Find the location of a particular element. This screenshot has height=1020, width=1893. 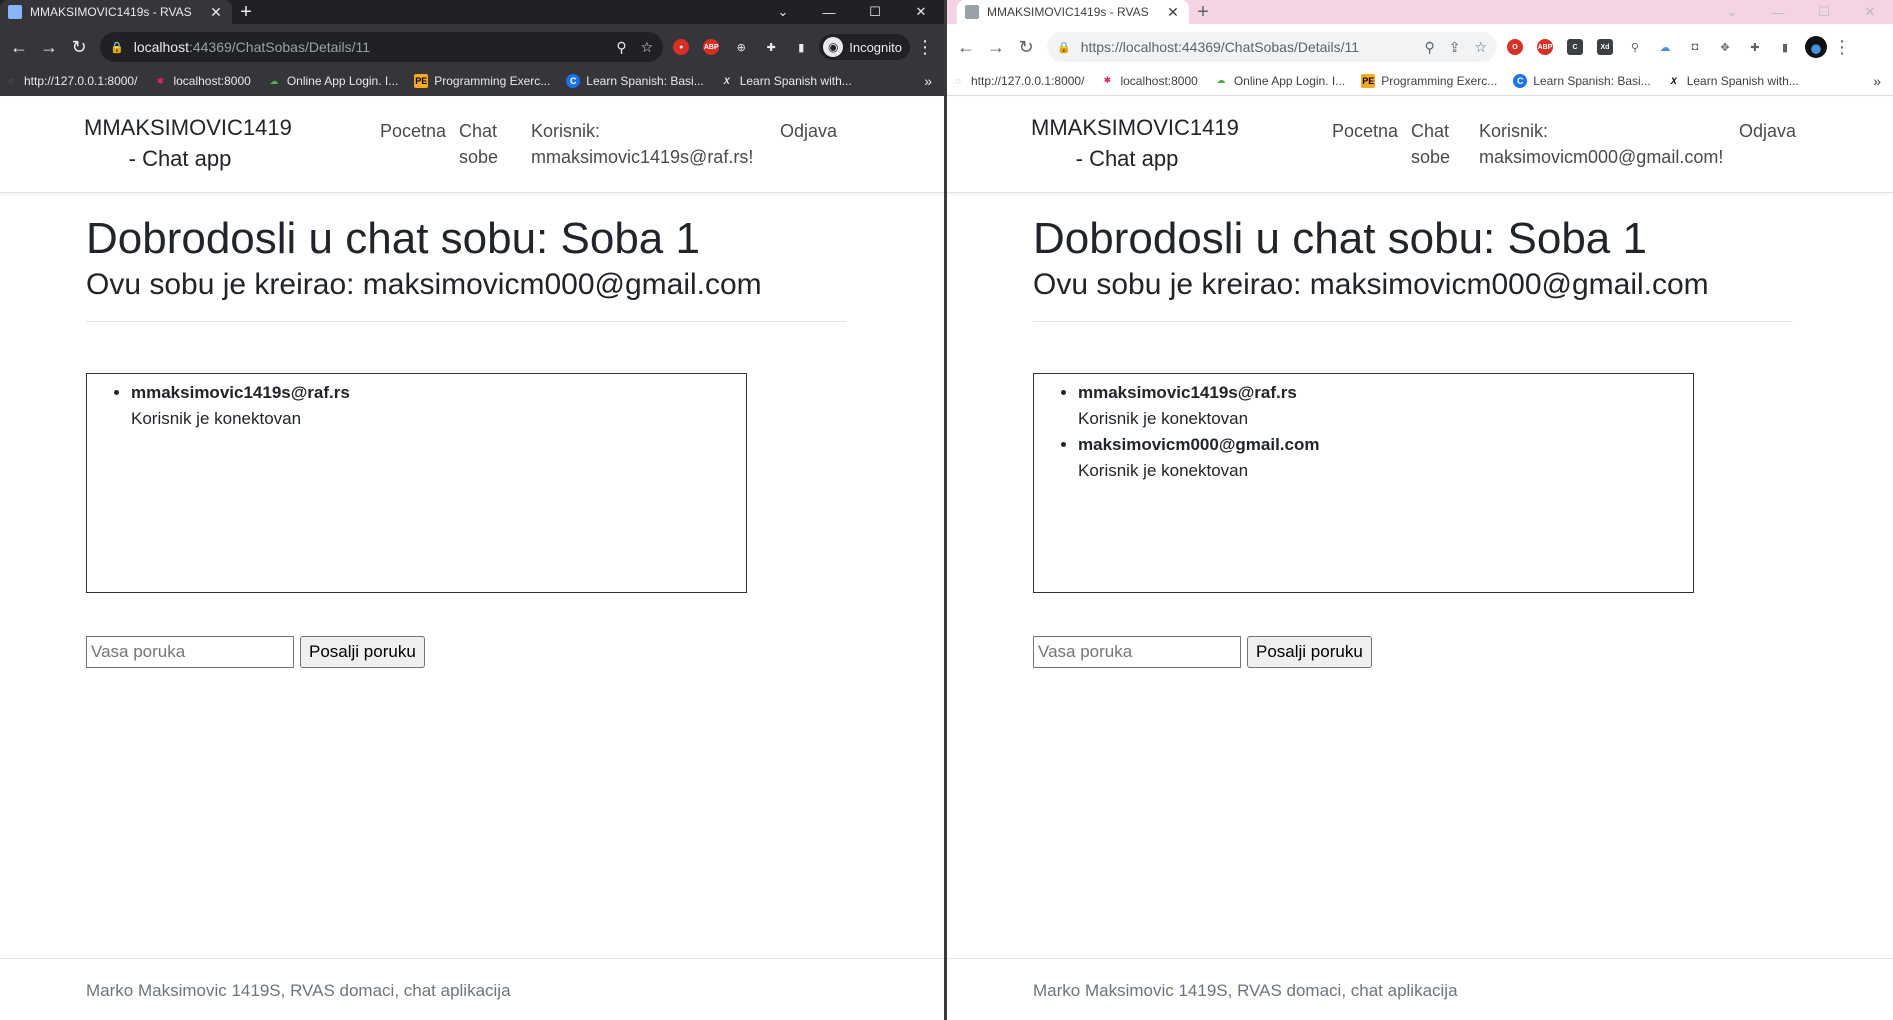

move-icon: ✥ is located at coordinates (1725, 47).